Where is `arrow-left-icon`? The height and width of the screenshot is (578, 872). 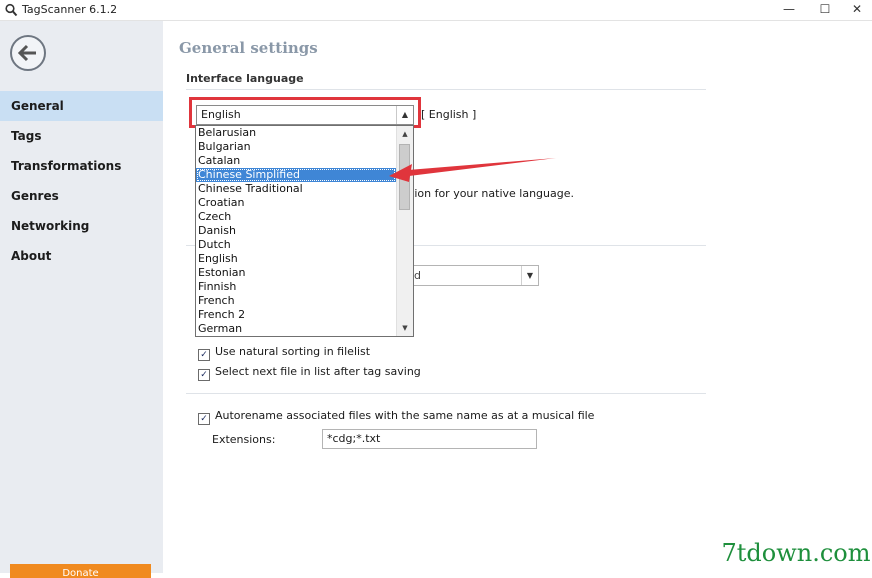
arrow-left-icon is located at coordinates (26, 53).